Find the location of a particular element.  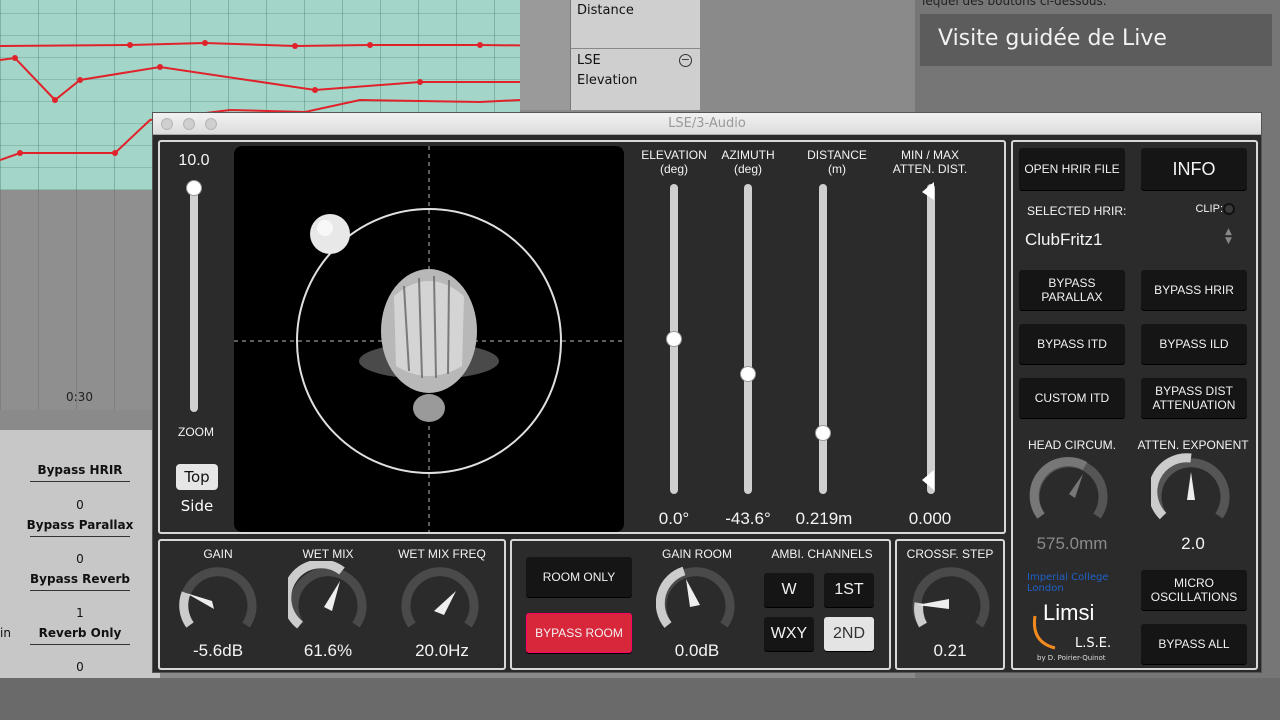

lane-distance-label: Distance is located at coordinates (605, 10).